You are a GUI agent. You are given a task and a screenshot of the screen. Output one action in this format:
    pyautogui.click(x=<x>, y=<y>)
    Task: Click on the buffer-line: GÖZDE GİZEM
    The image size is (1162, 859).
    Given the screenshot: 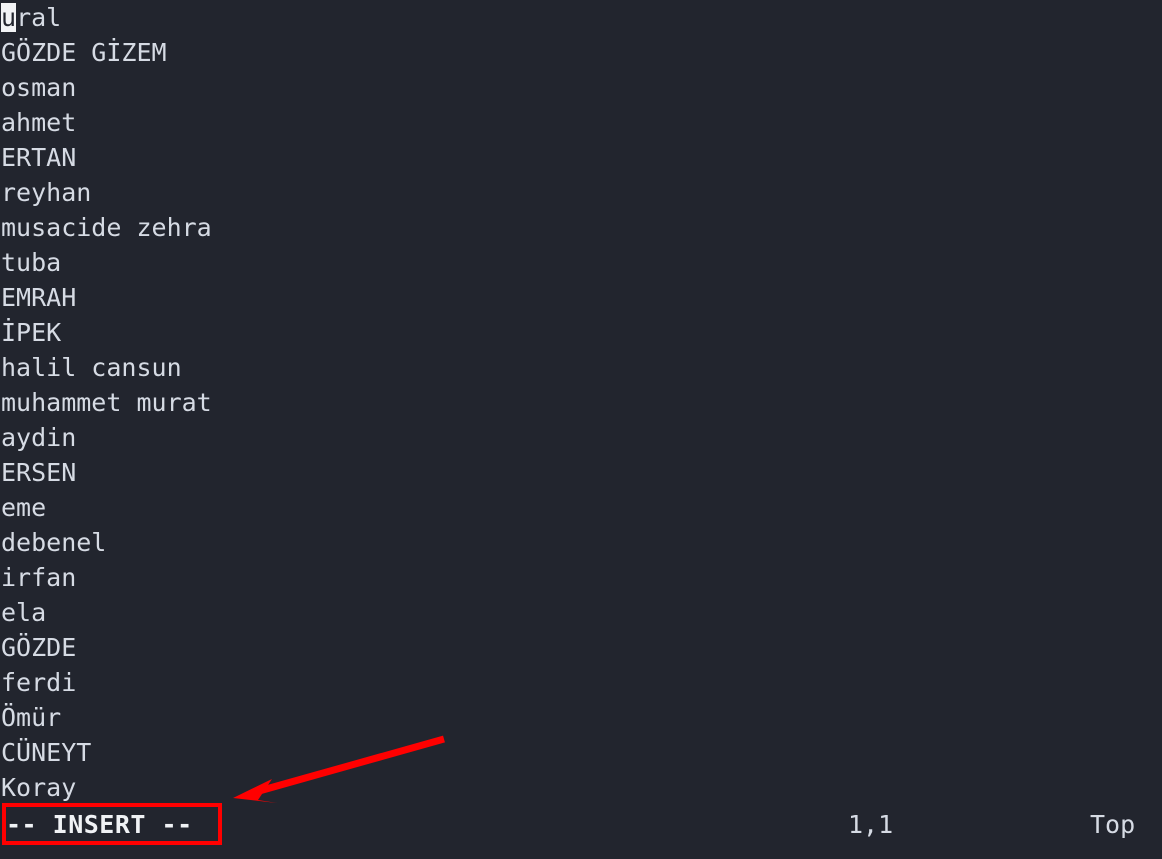 What is the action you would take?
    pyautogui.click(x=581, y=52)
    